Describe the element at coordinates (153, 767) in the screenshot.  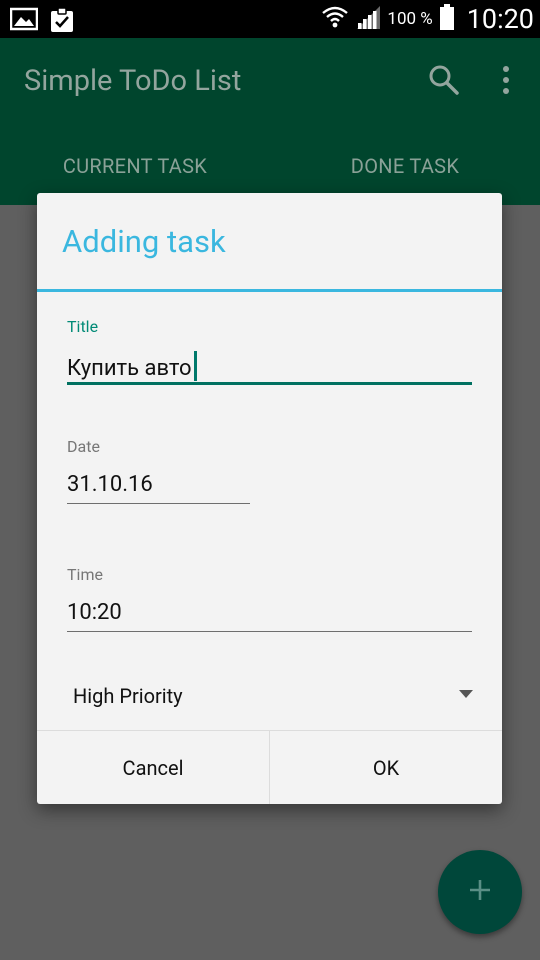
I see `cancel-button: Cancel` at that location.